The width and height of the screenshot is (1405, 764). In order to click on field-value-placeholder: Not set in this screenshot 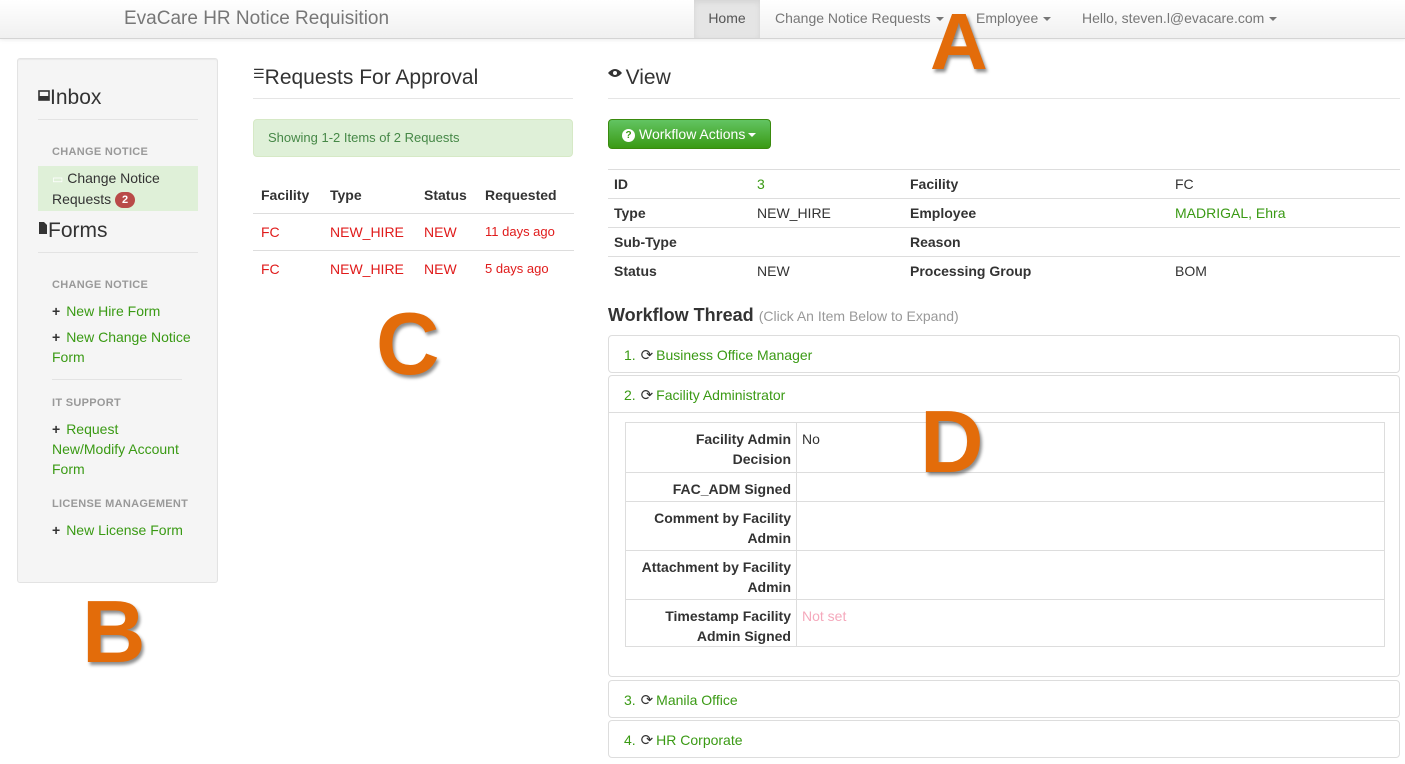, I will do `click(824, 616)`.